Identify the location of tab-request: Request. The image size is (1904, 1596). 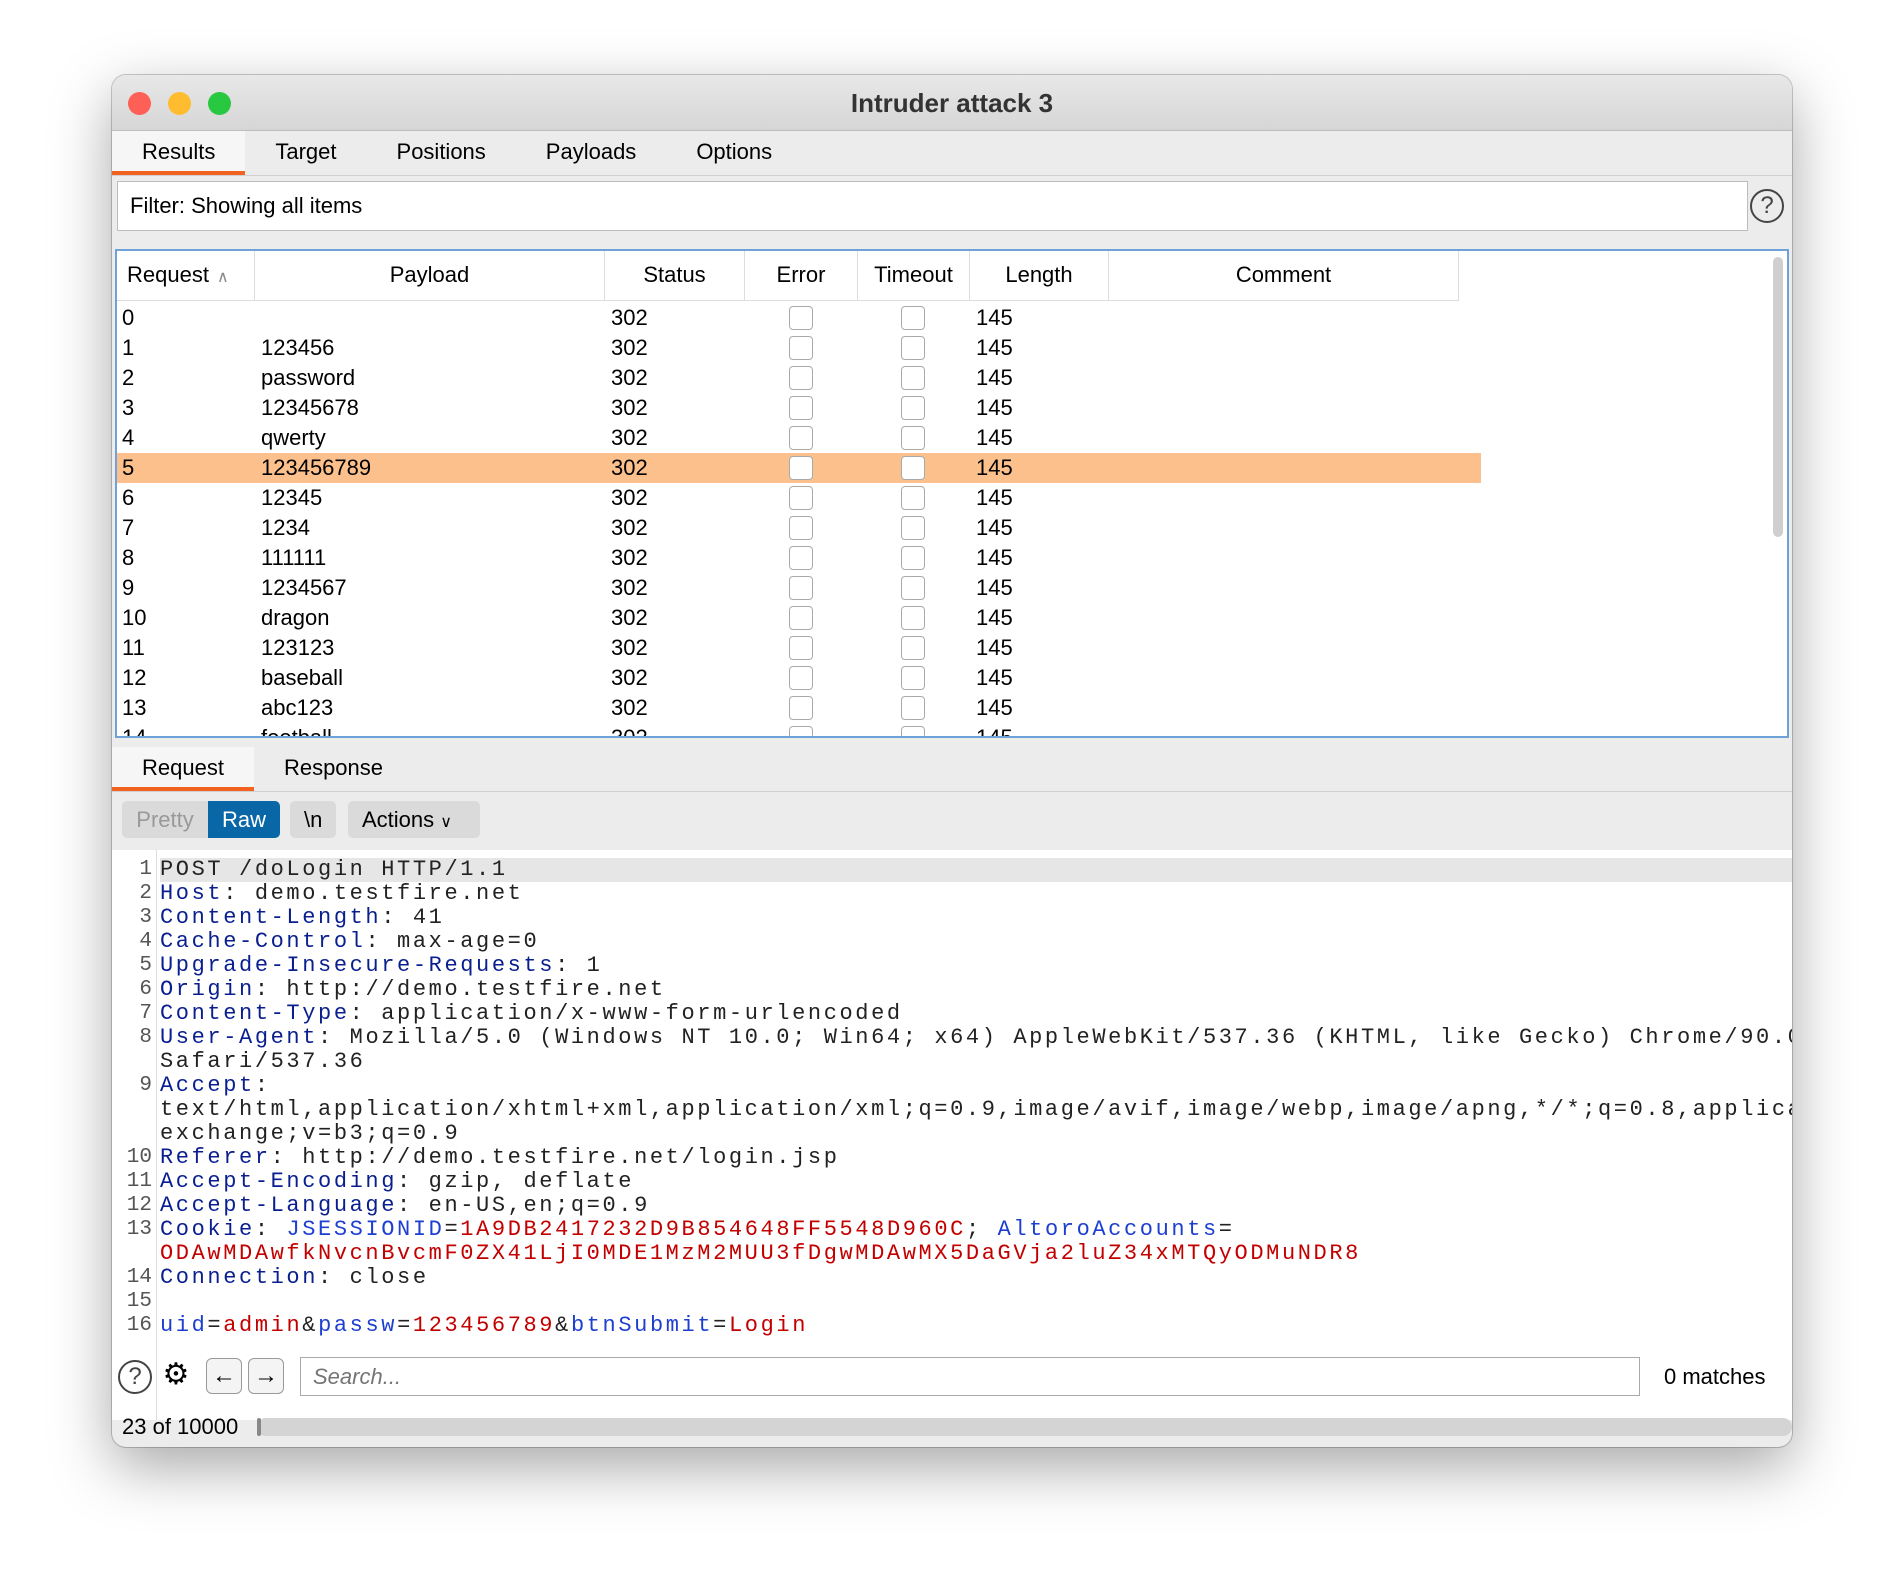
(183, 769).